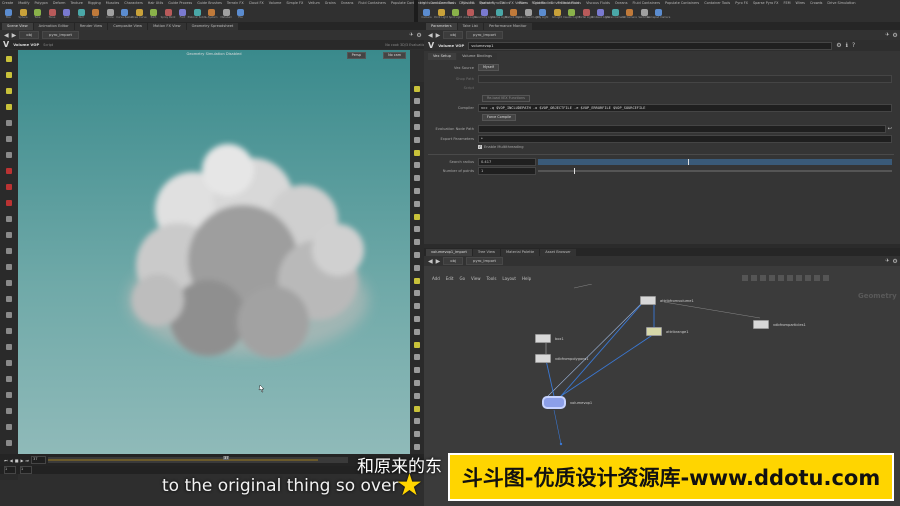  What do you see at coordinates (416, 11) in the screenshot?
I see `pane-divider` at bounding box center [416, 11].